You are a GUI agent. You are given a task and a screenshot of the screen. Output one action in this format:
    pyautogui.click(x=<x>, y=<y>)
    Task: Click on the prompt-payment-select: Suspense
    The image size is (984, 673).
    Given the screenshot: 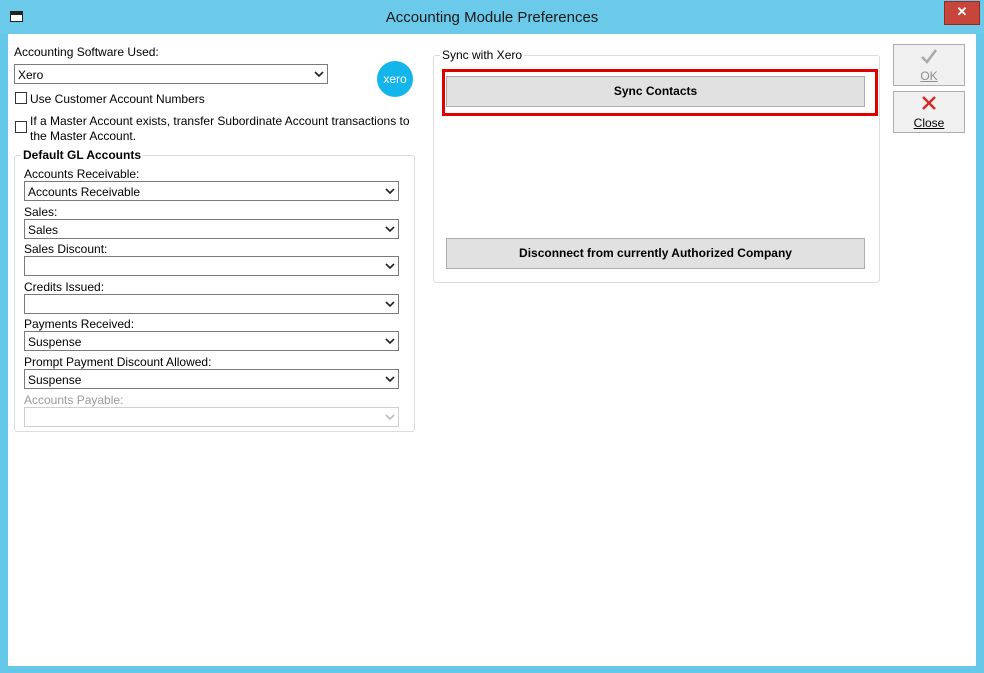 What is the action you would take?
    pyautogui.click(x=211, y=379)
    